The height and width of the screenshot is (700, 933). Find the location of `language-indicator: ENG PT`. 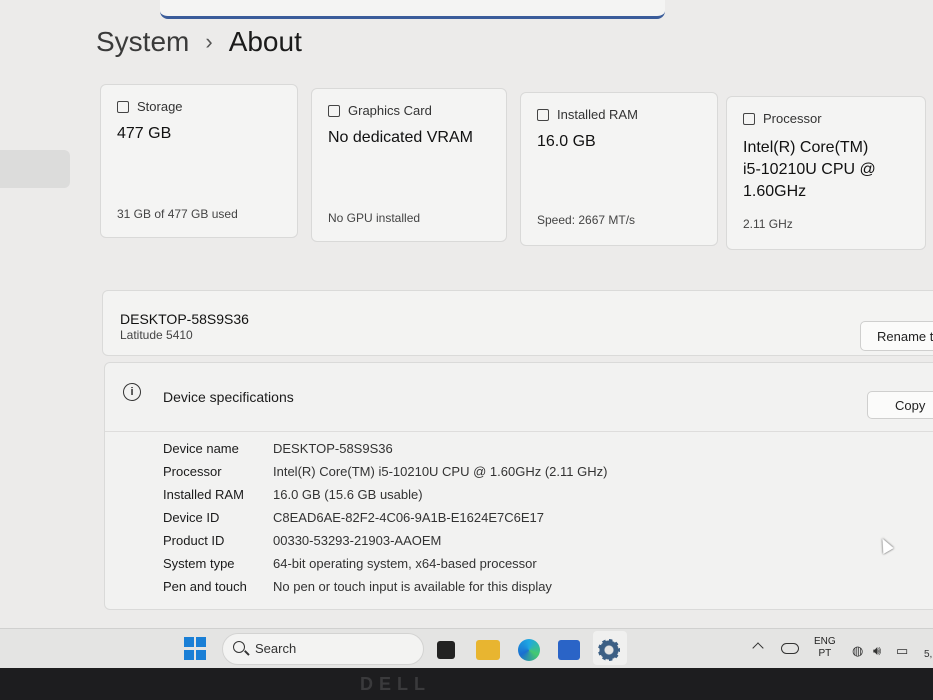

language-indicator: ENG PT is located at coordinates (825, 648).